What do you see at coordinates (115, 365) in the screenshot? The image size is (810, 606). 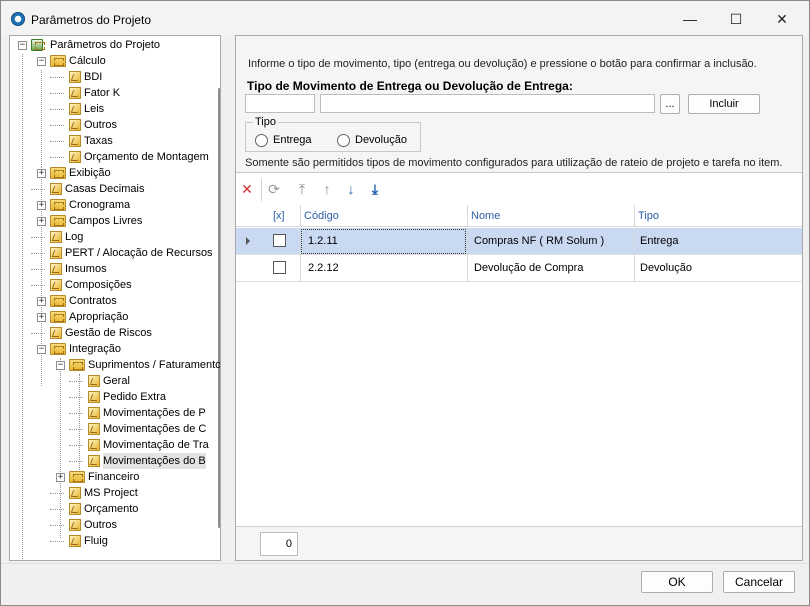 I see `tree-item: − Suprimentos / Faturamento` at bounding box center [115, 365].